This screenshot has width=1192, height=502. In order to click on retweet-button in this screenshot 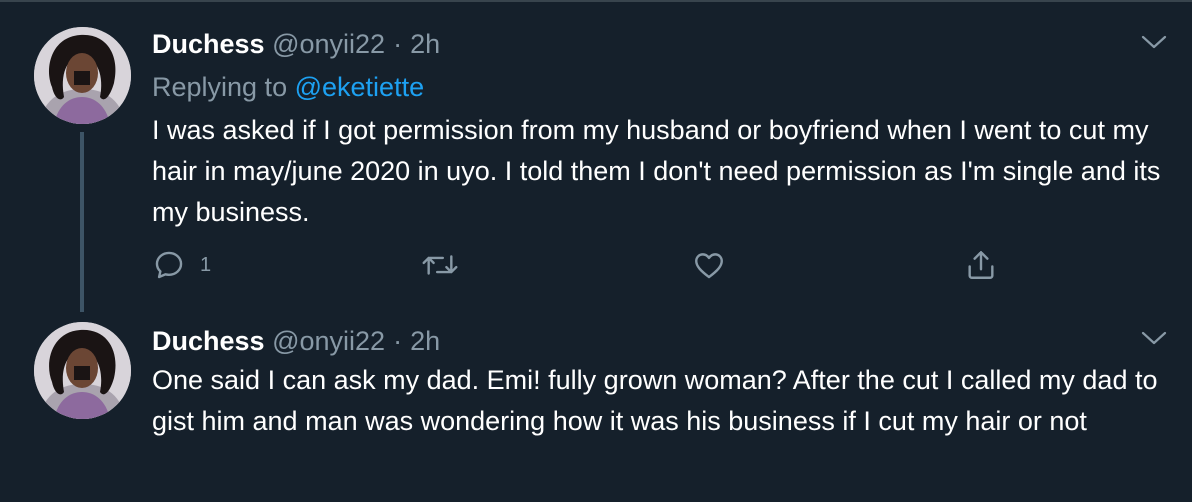, I will do `click(440, 265)`.